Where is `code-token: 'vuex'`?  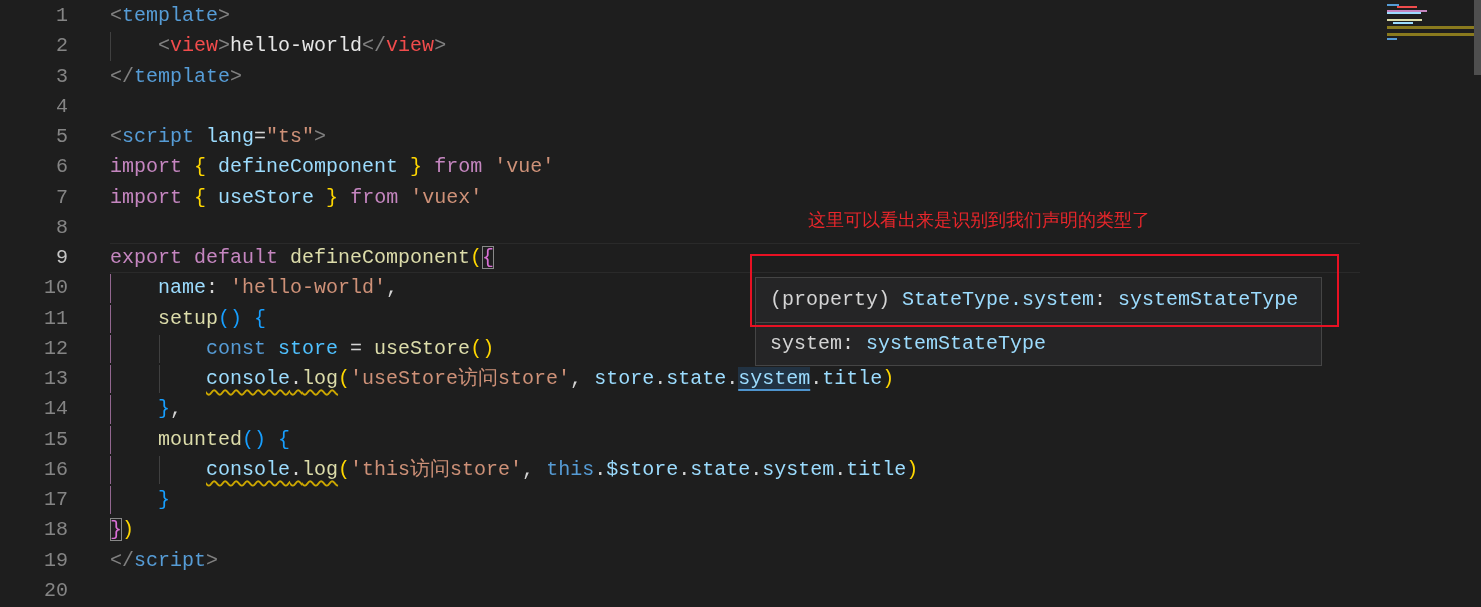 code-token: 'vuex' is located at coordinates (446, 197).